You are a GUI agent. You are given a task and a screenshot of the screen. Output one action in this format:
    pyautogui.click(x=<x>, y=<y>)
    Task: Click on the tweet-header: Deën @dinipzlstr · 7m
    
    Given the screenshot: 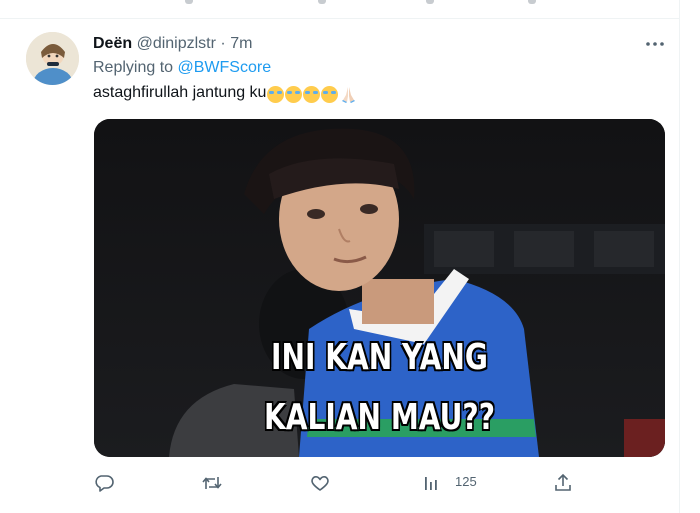 What is the action you would take?
    pyautogui.click(x=172, y=44)
    